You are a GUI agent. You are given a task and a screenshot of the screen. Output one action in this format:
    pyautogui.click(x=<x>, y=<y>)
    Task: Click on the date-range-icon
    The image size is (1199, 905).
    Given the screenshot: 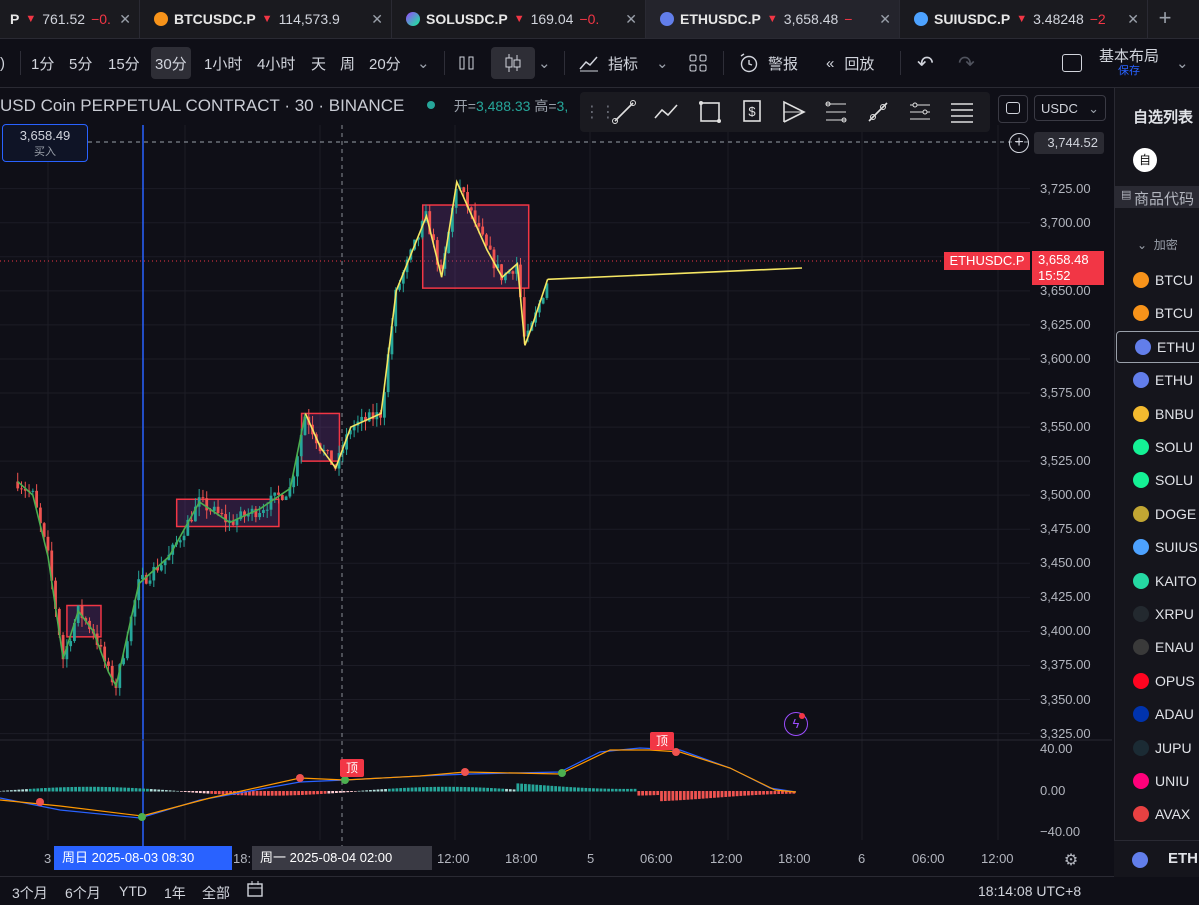 What is the action you would take?
    pyautogui.click(x=255, y=890)
    